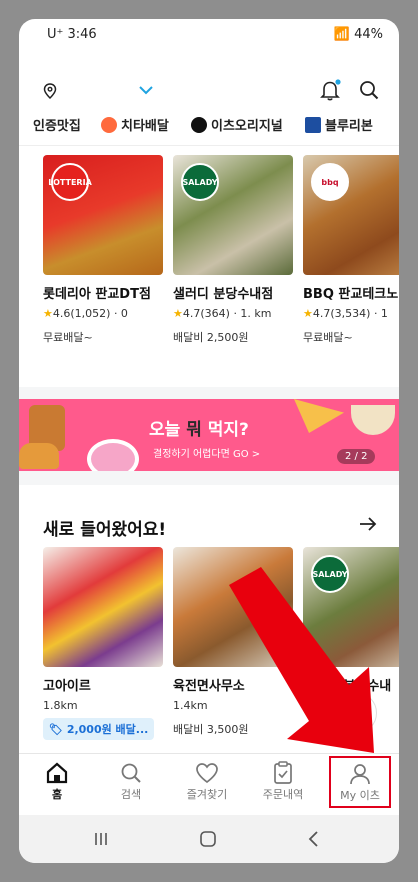 The width and height of the screenshot is (418, 882). I want to click on tab-label: 블루리본, so click(349, 126).